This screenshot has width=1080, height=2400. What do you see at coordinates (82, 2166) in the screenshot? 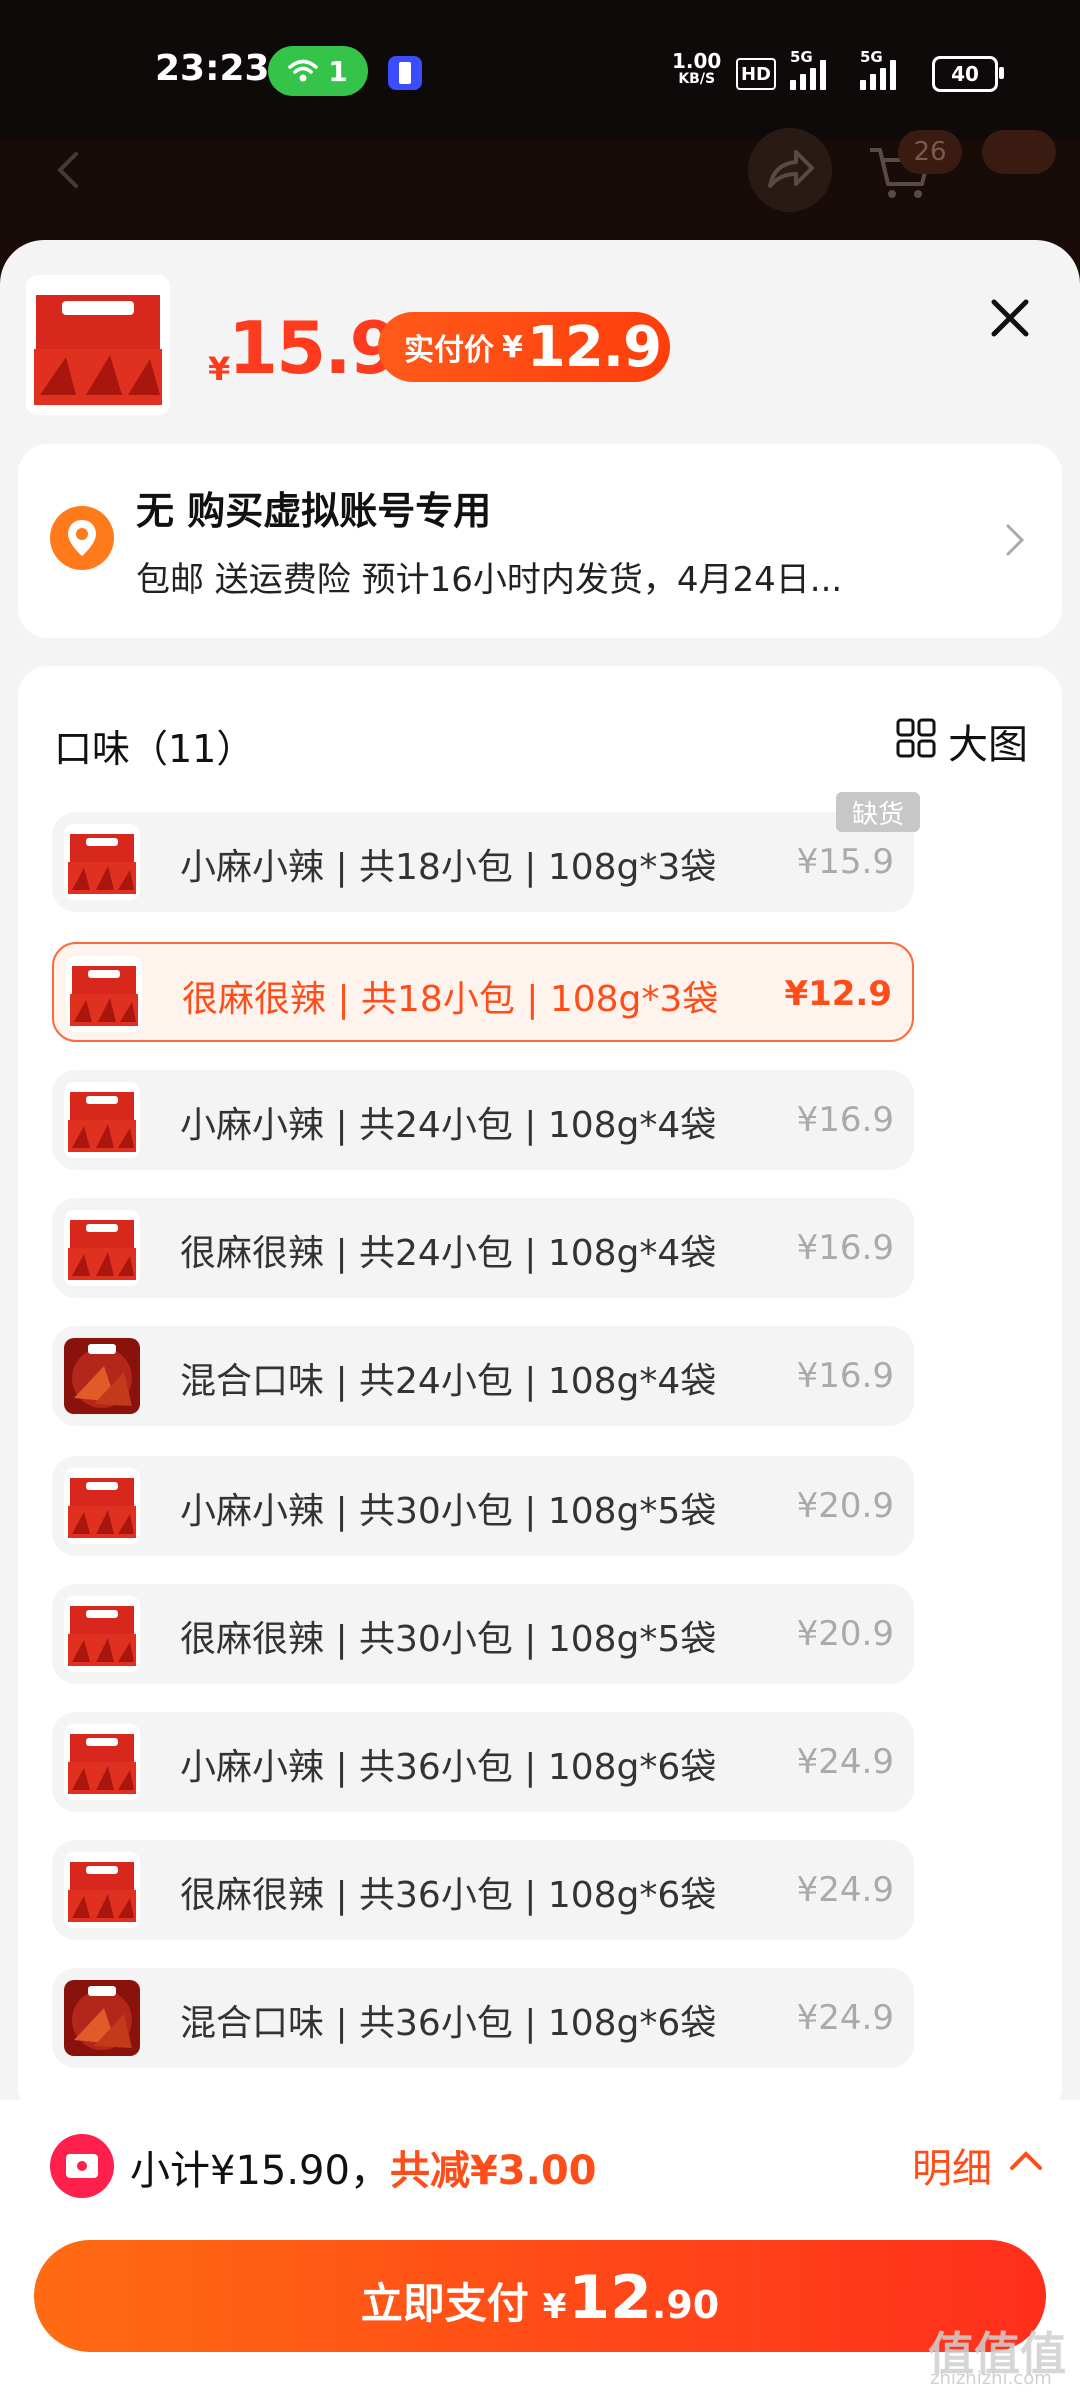
I see `coupon-icon` at bounding box center [82, 2166].